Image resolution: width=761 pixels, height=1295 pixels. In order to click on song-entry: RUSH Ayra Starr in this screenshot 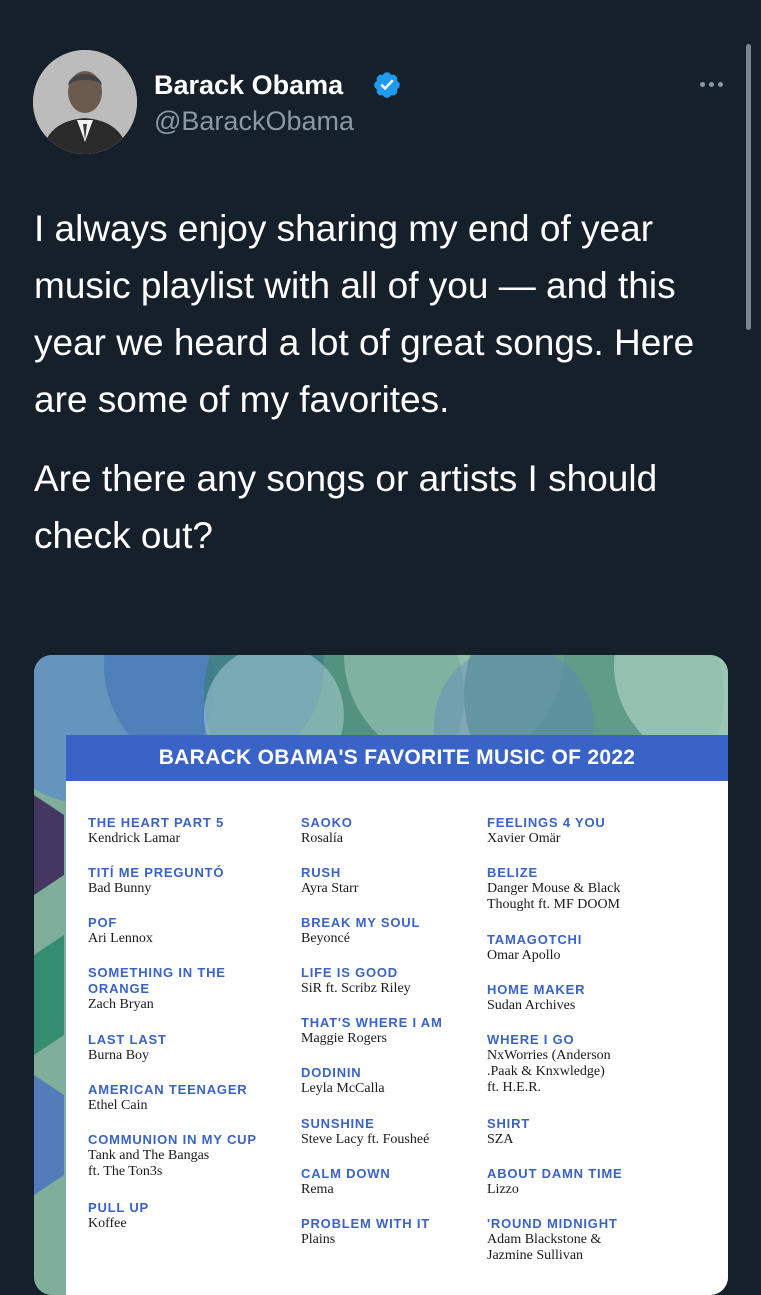, I will do `click(329, 881)`.